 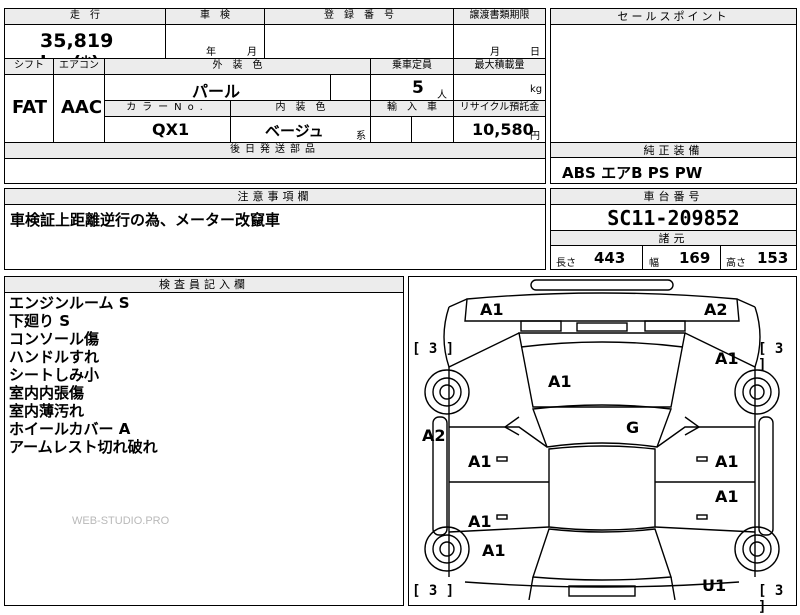 What do you see at coordinates (204, 285) in the screenshot?
I see `inspector-notes-header: 検査員記入欄` at bounding box center [204, 285].